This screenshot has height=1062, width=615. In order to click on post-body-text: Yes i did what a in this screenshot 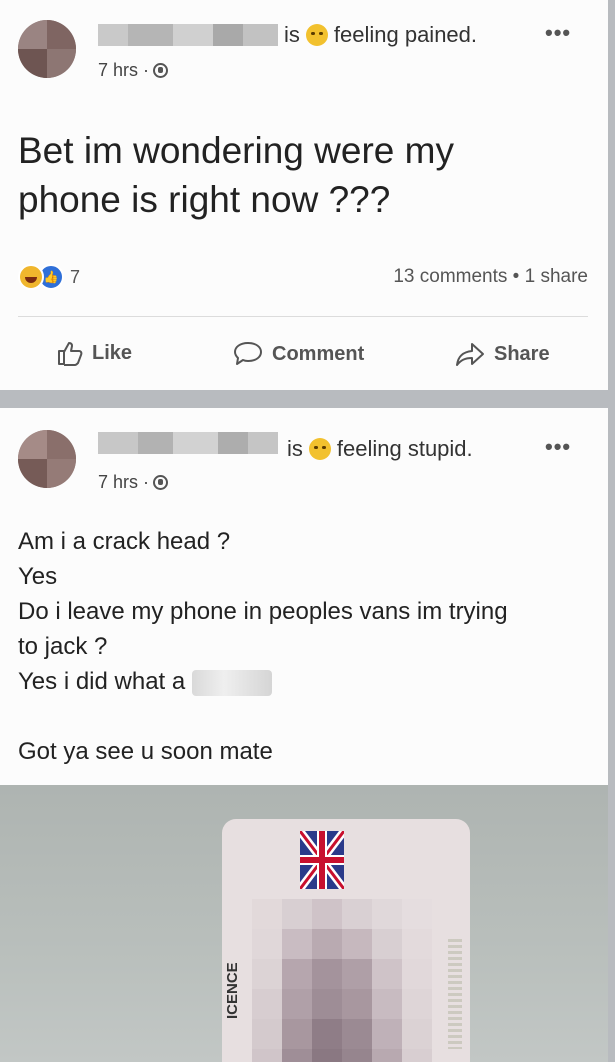, I will do `click(102, 681)`.